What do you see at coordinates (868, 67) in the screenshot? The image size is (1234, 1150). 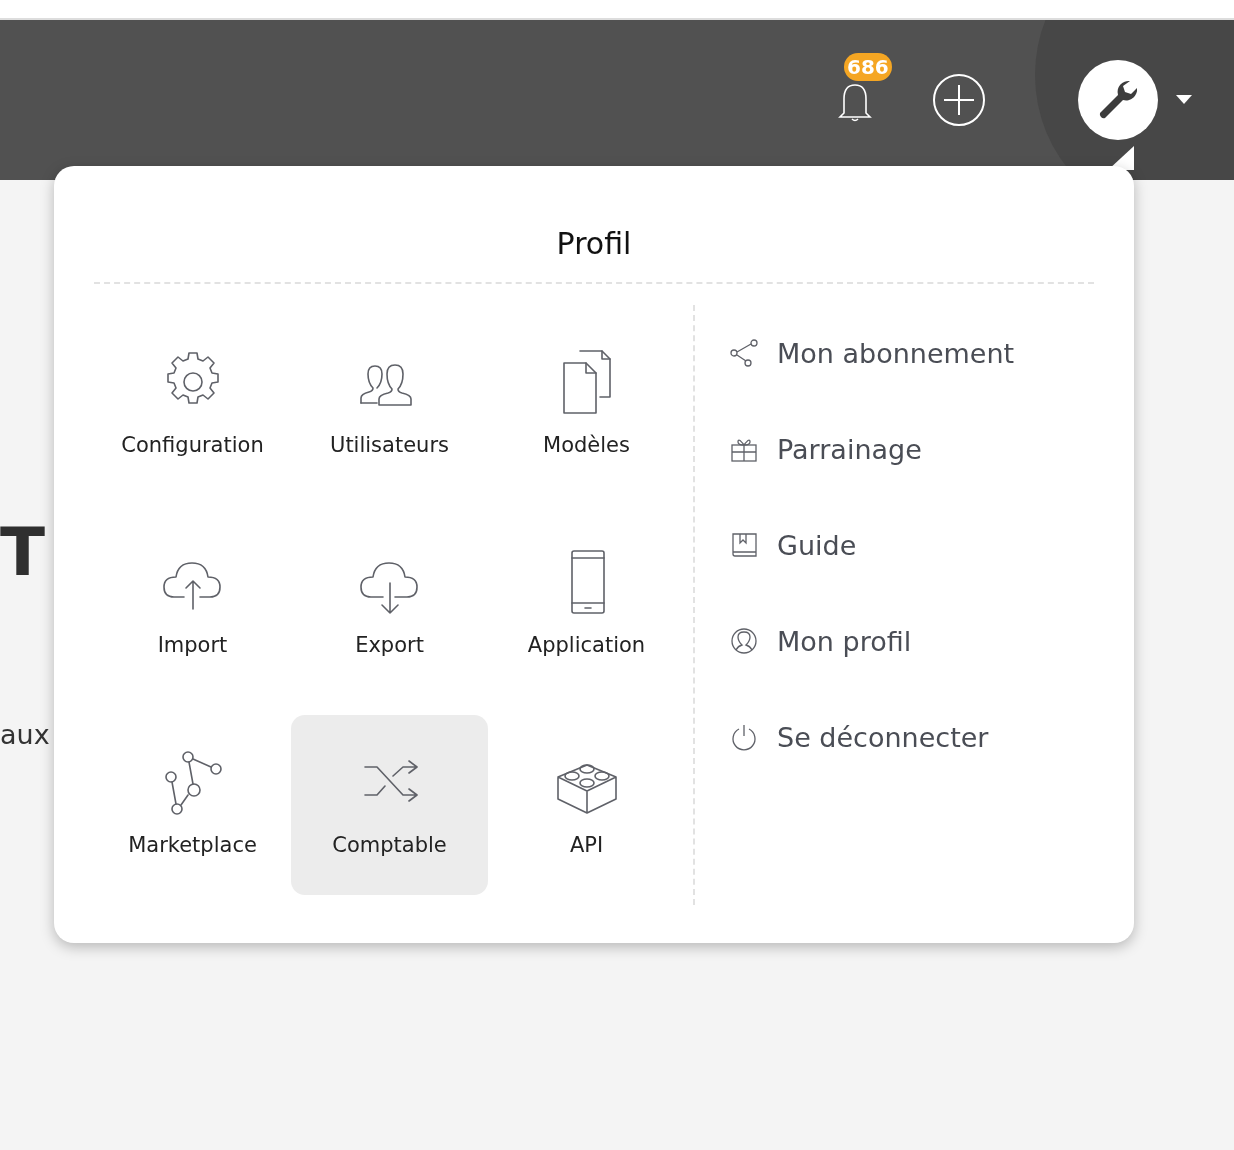 I see `notification-badge: 686` at bounding box center [868, 67].